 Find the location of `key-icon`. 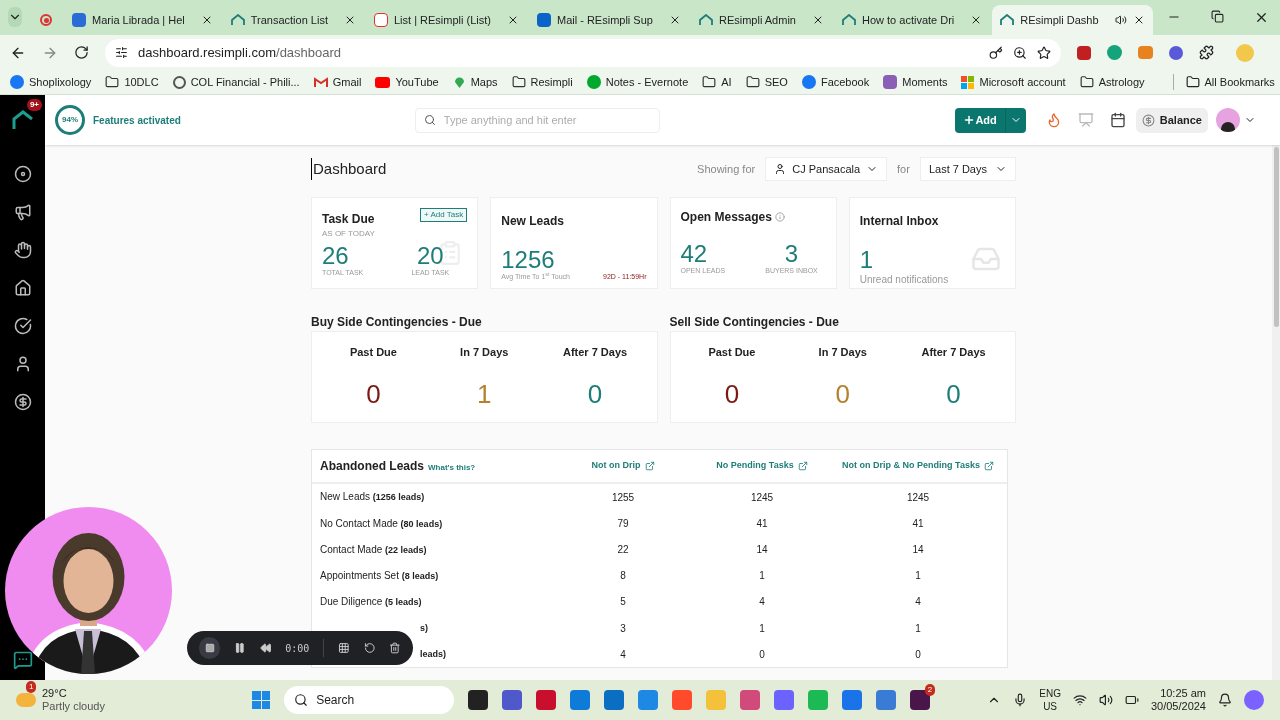

key-icon is located at coordinates (996, 52).